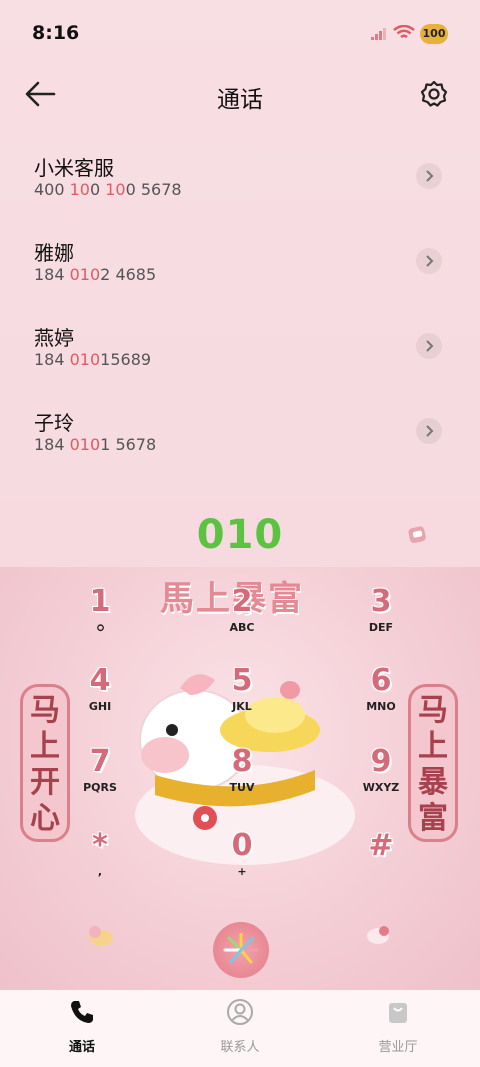 The height and width of the screenshot is (1067, 480). Describe the element at coordinates (54, 253) in the screenshot. I see `contact-name: 雅娜` at that location.